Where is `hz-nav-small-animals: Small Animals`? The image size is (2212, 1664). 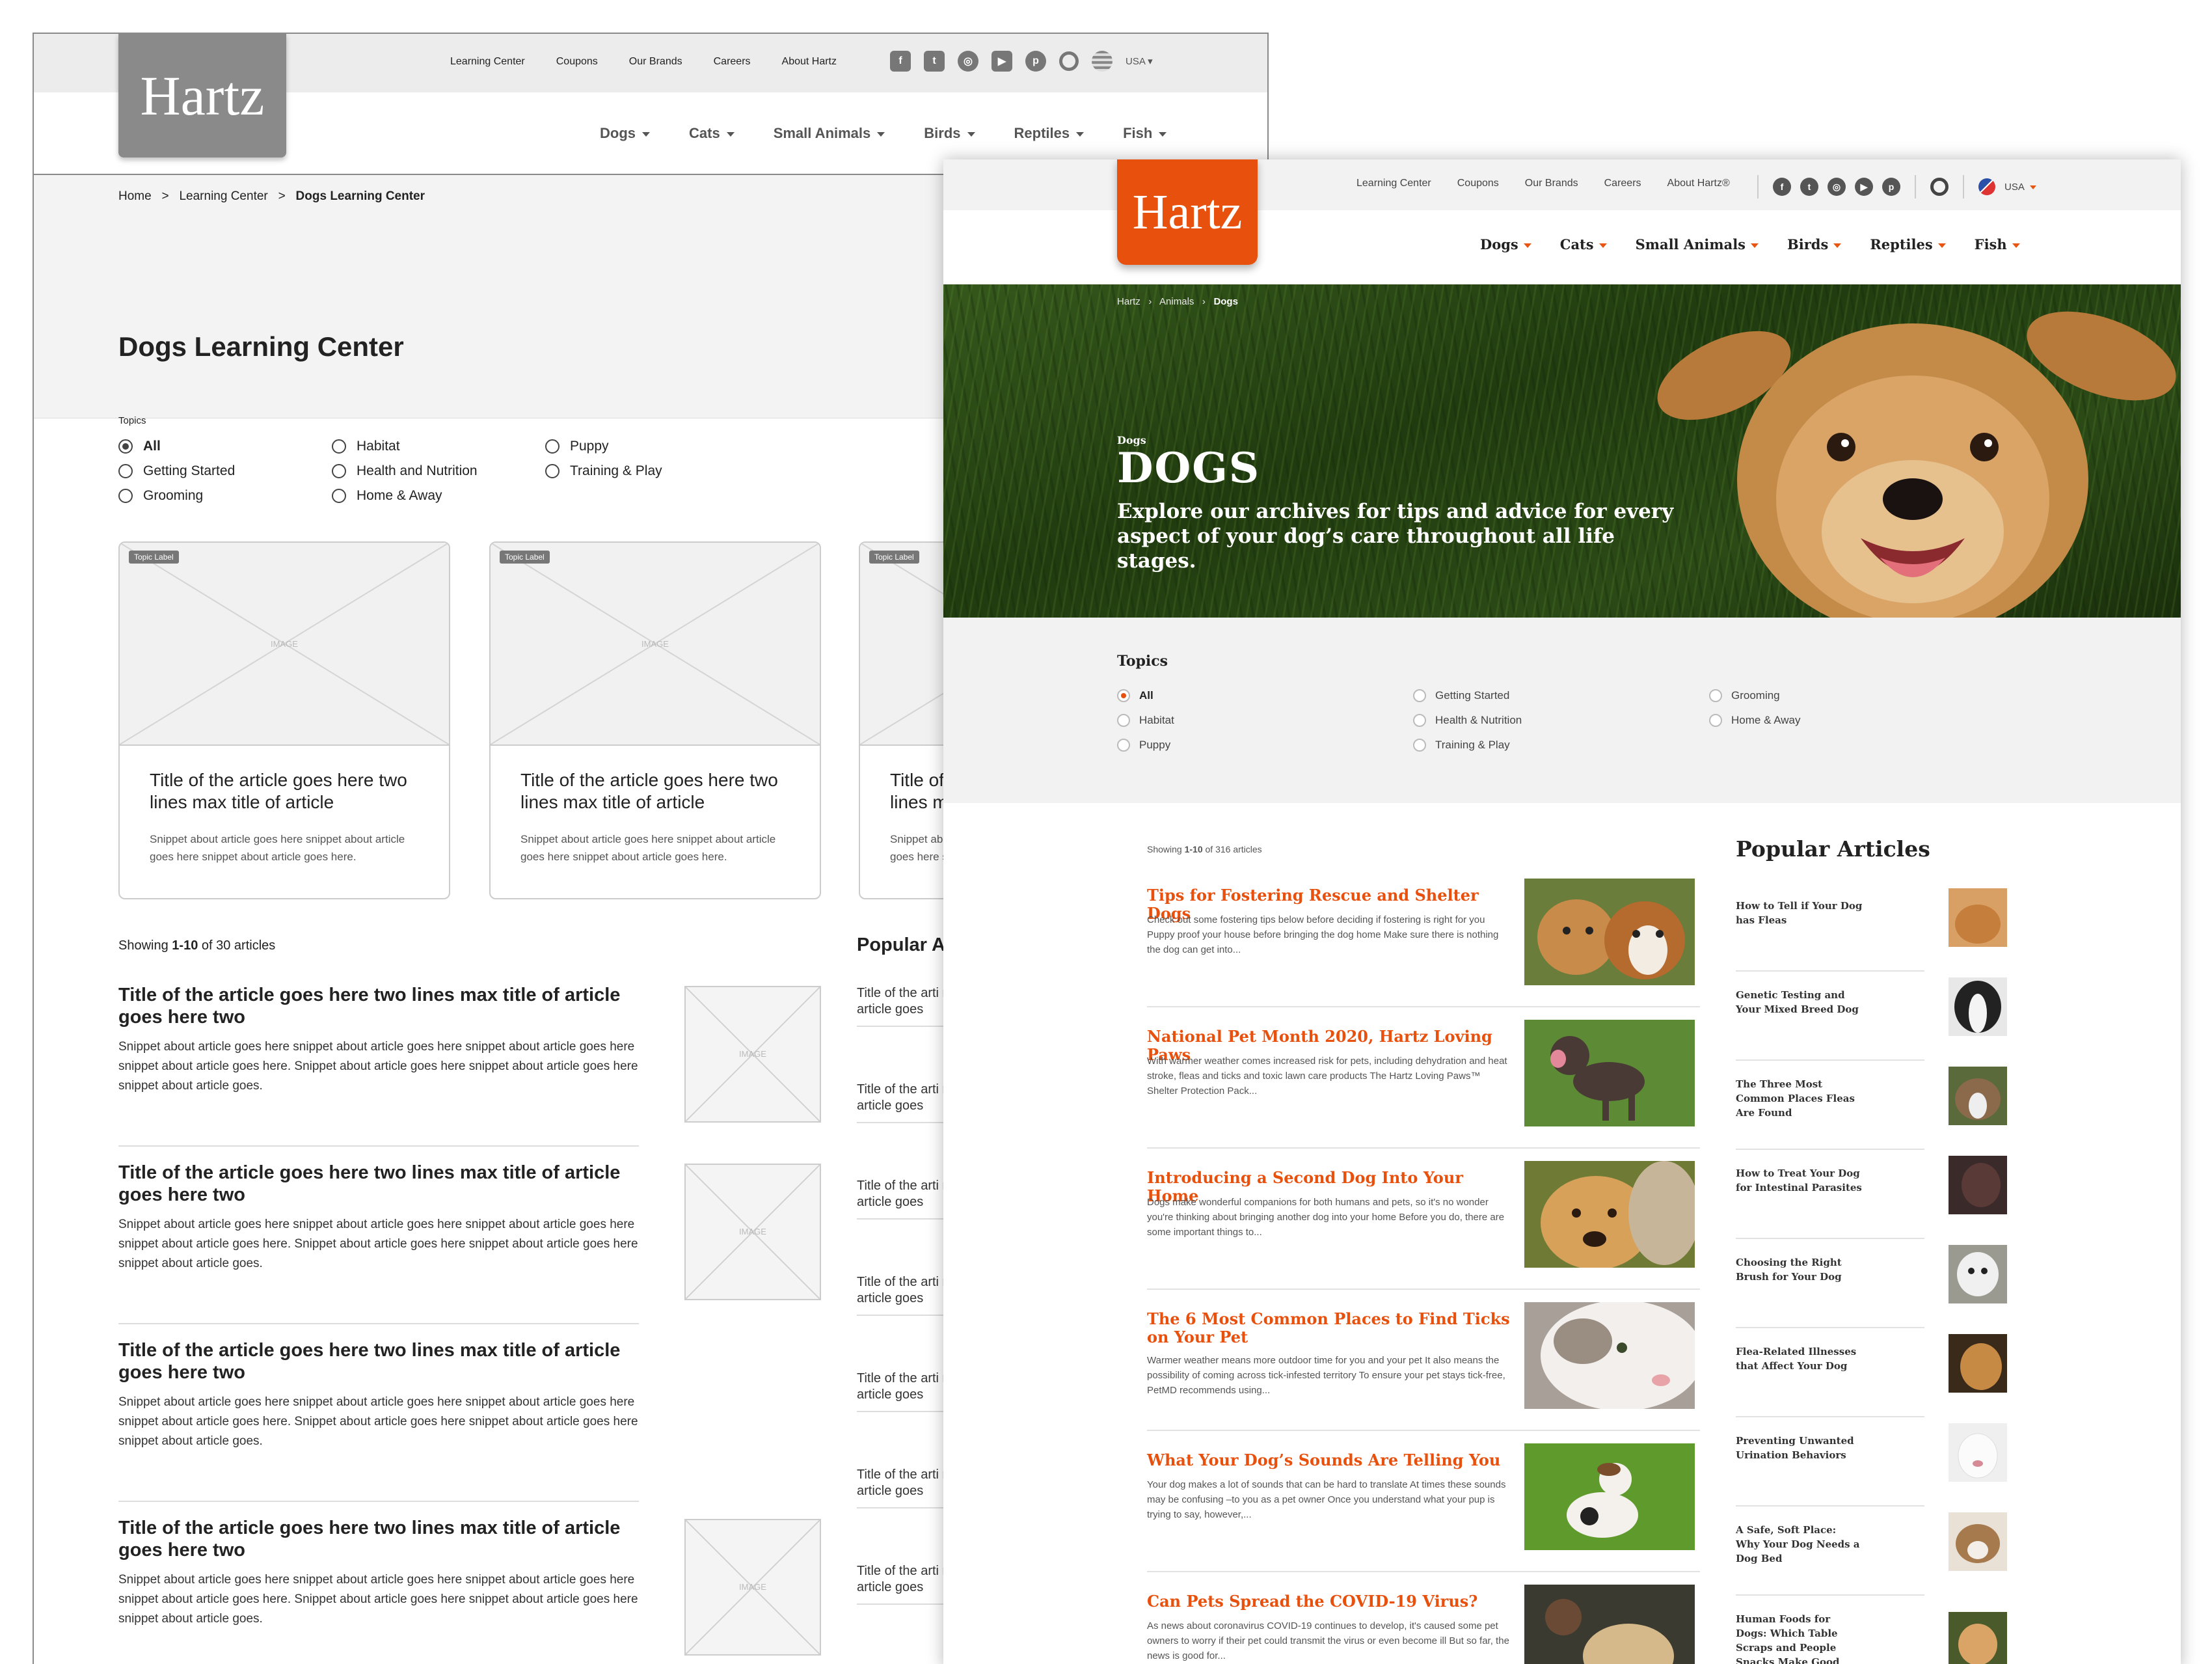
hz-nav-small-animals: Small Animals is located at coordinates (1698, 244).